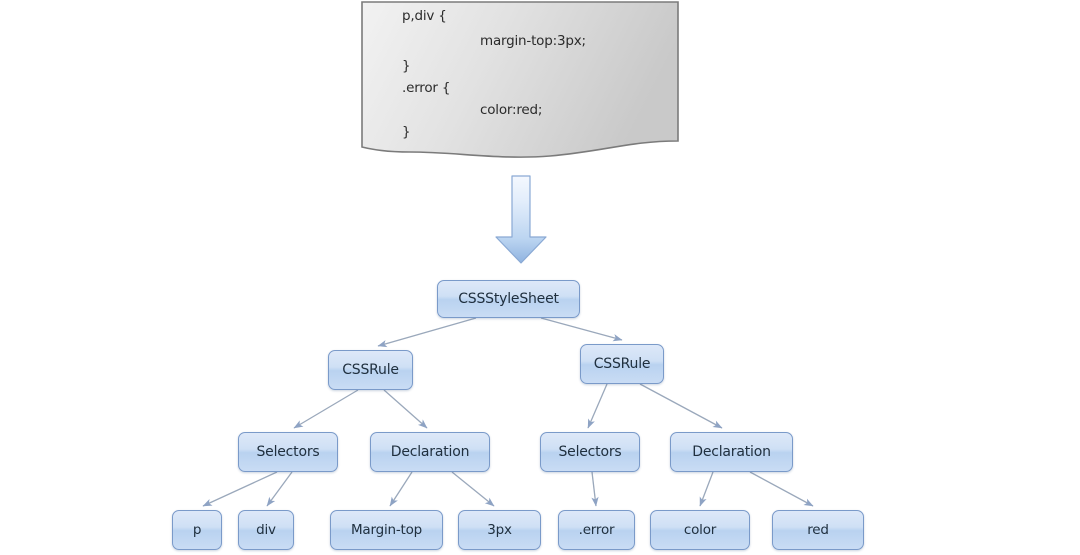 This screenshot has height=555, width=1080. I want to click on edge-declaration2-red, so click(781, 489).